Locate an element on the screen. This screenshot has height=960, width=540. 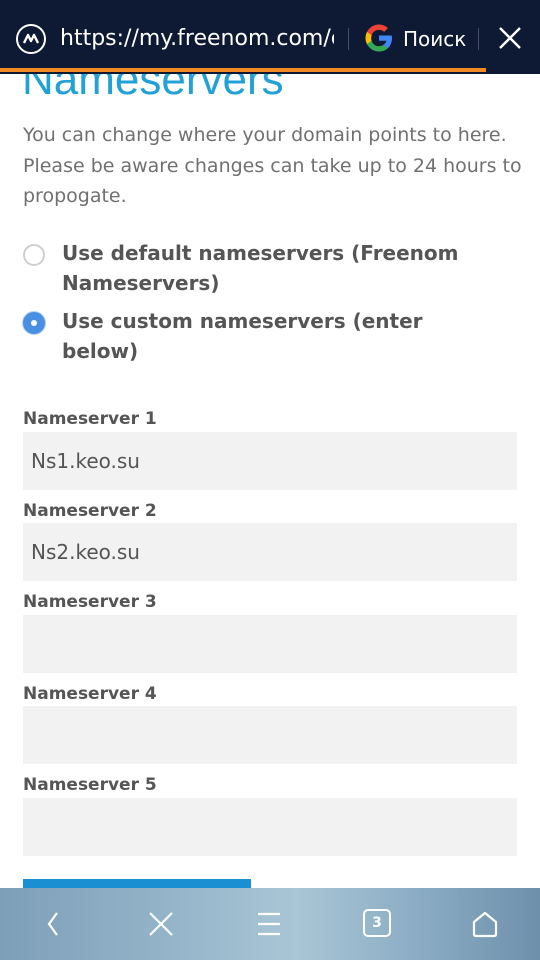
home-icon is located at coordinates (485, 924).